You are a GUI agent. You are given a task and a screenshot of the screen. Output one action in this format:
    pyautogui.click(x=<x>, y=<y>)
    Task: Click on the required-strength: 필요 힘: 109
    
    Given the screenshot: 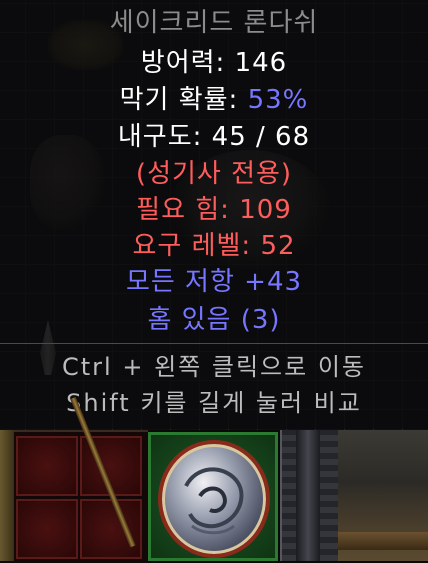 What is the action you would take?
    pyautogui.click(x=214, y=210)
    